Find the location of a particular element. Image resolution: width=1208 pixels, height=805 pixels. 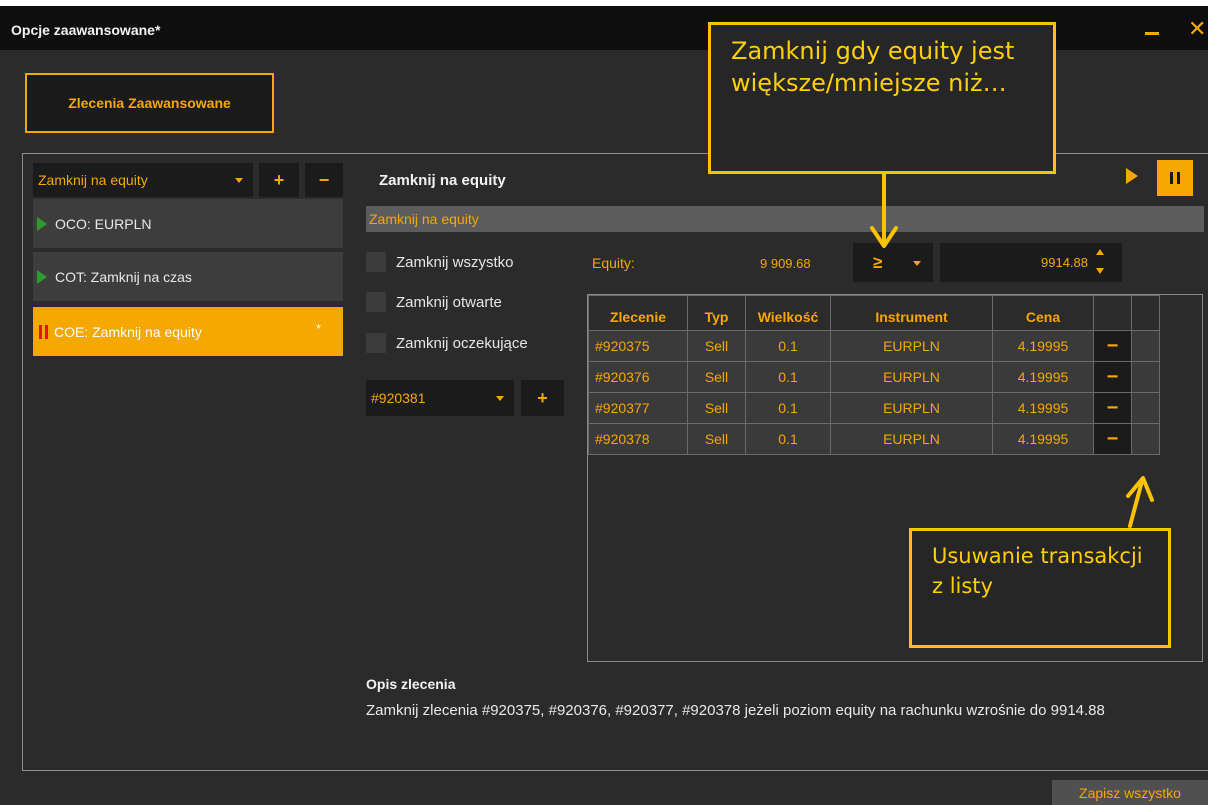

table-row: #920377 Sell 0.1 EURPLN 4.19995 − is located at coordinates (874, 408).